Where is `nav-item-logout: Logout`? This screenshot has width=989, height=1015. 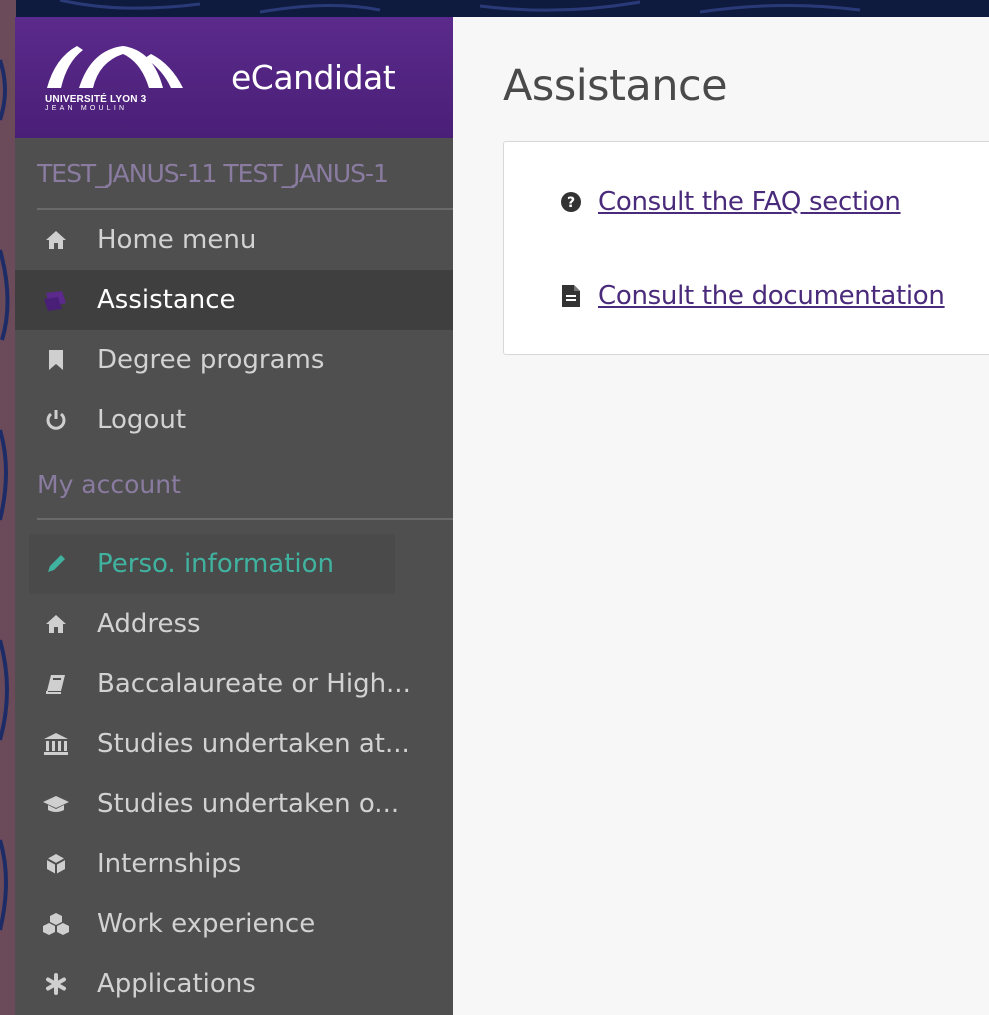
nav-item-logout: Logout is located at coordinates (234, 420).